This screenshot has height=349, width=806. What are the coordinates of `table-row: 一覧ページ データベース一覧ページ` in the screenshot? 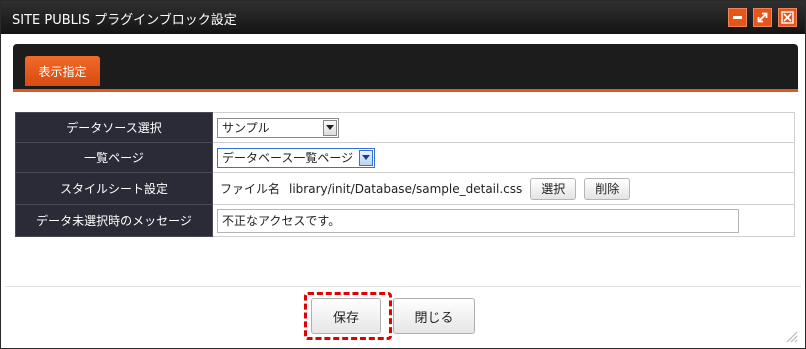 It's located at (405, 157).